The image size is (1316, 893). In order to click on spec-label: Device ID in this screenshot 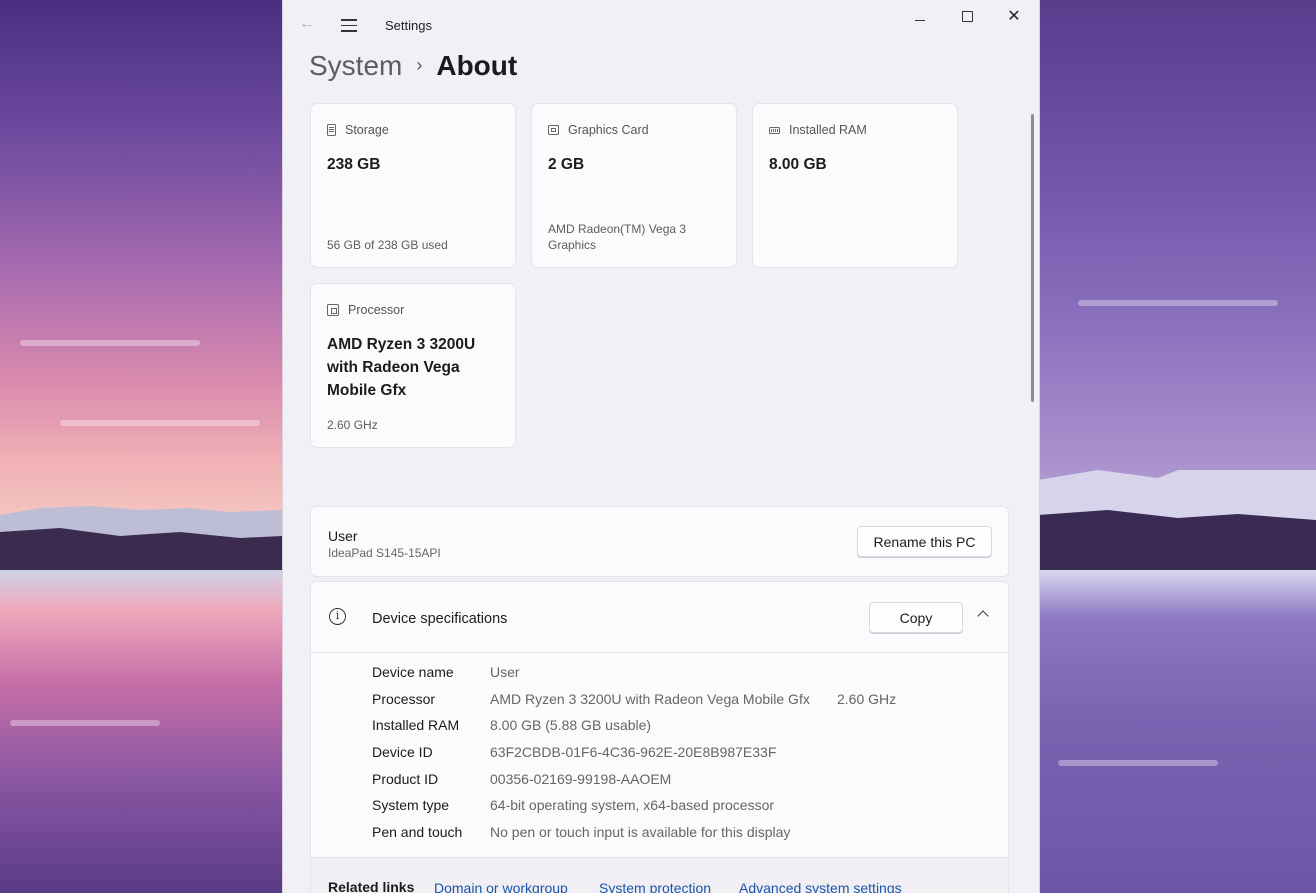, I will do `click(402, 752)`.